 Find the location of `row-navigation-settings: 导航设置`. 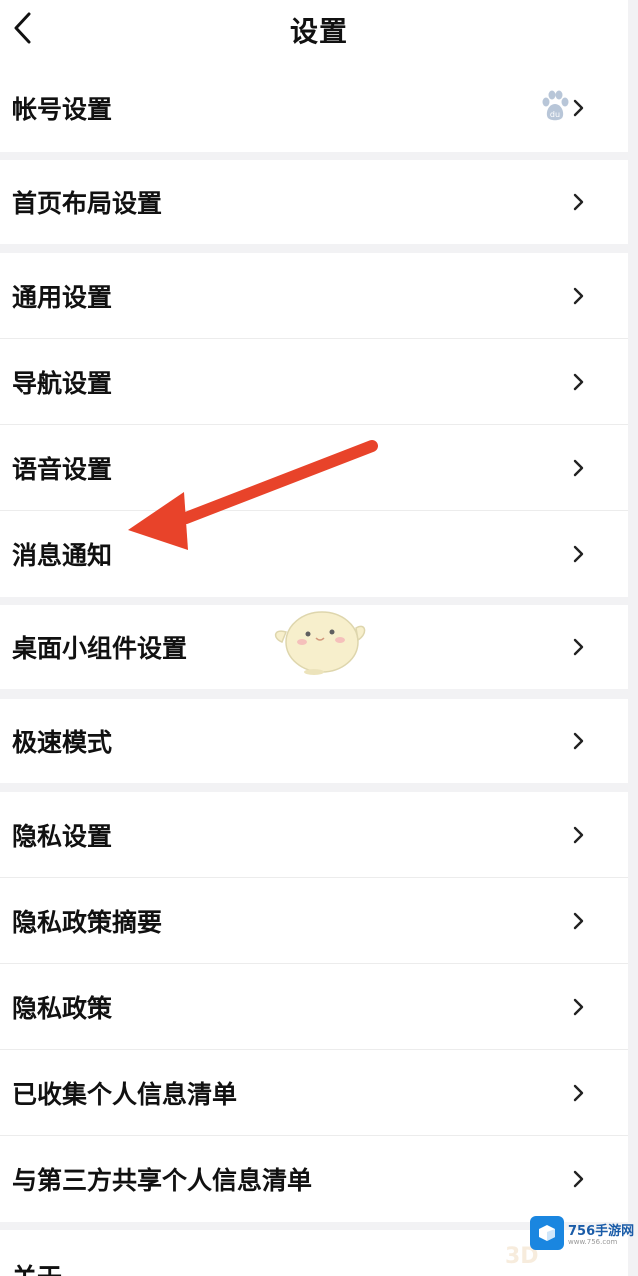

row-navigation-settings: 导航设置 is located at coordinates (314, 382).